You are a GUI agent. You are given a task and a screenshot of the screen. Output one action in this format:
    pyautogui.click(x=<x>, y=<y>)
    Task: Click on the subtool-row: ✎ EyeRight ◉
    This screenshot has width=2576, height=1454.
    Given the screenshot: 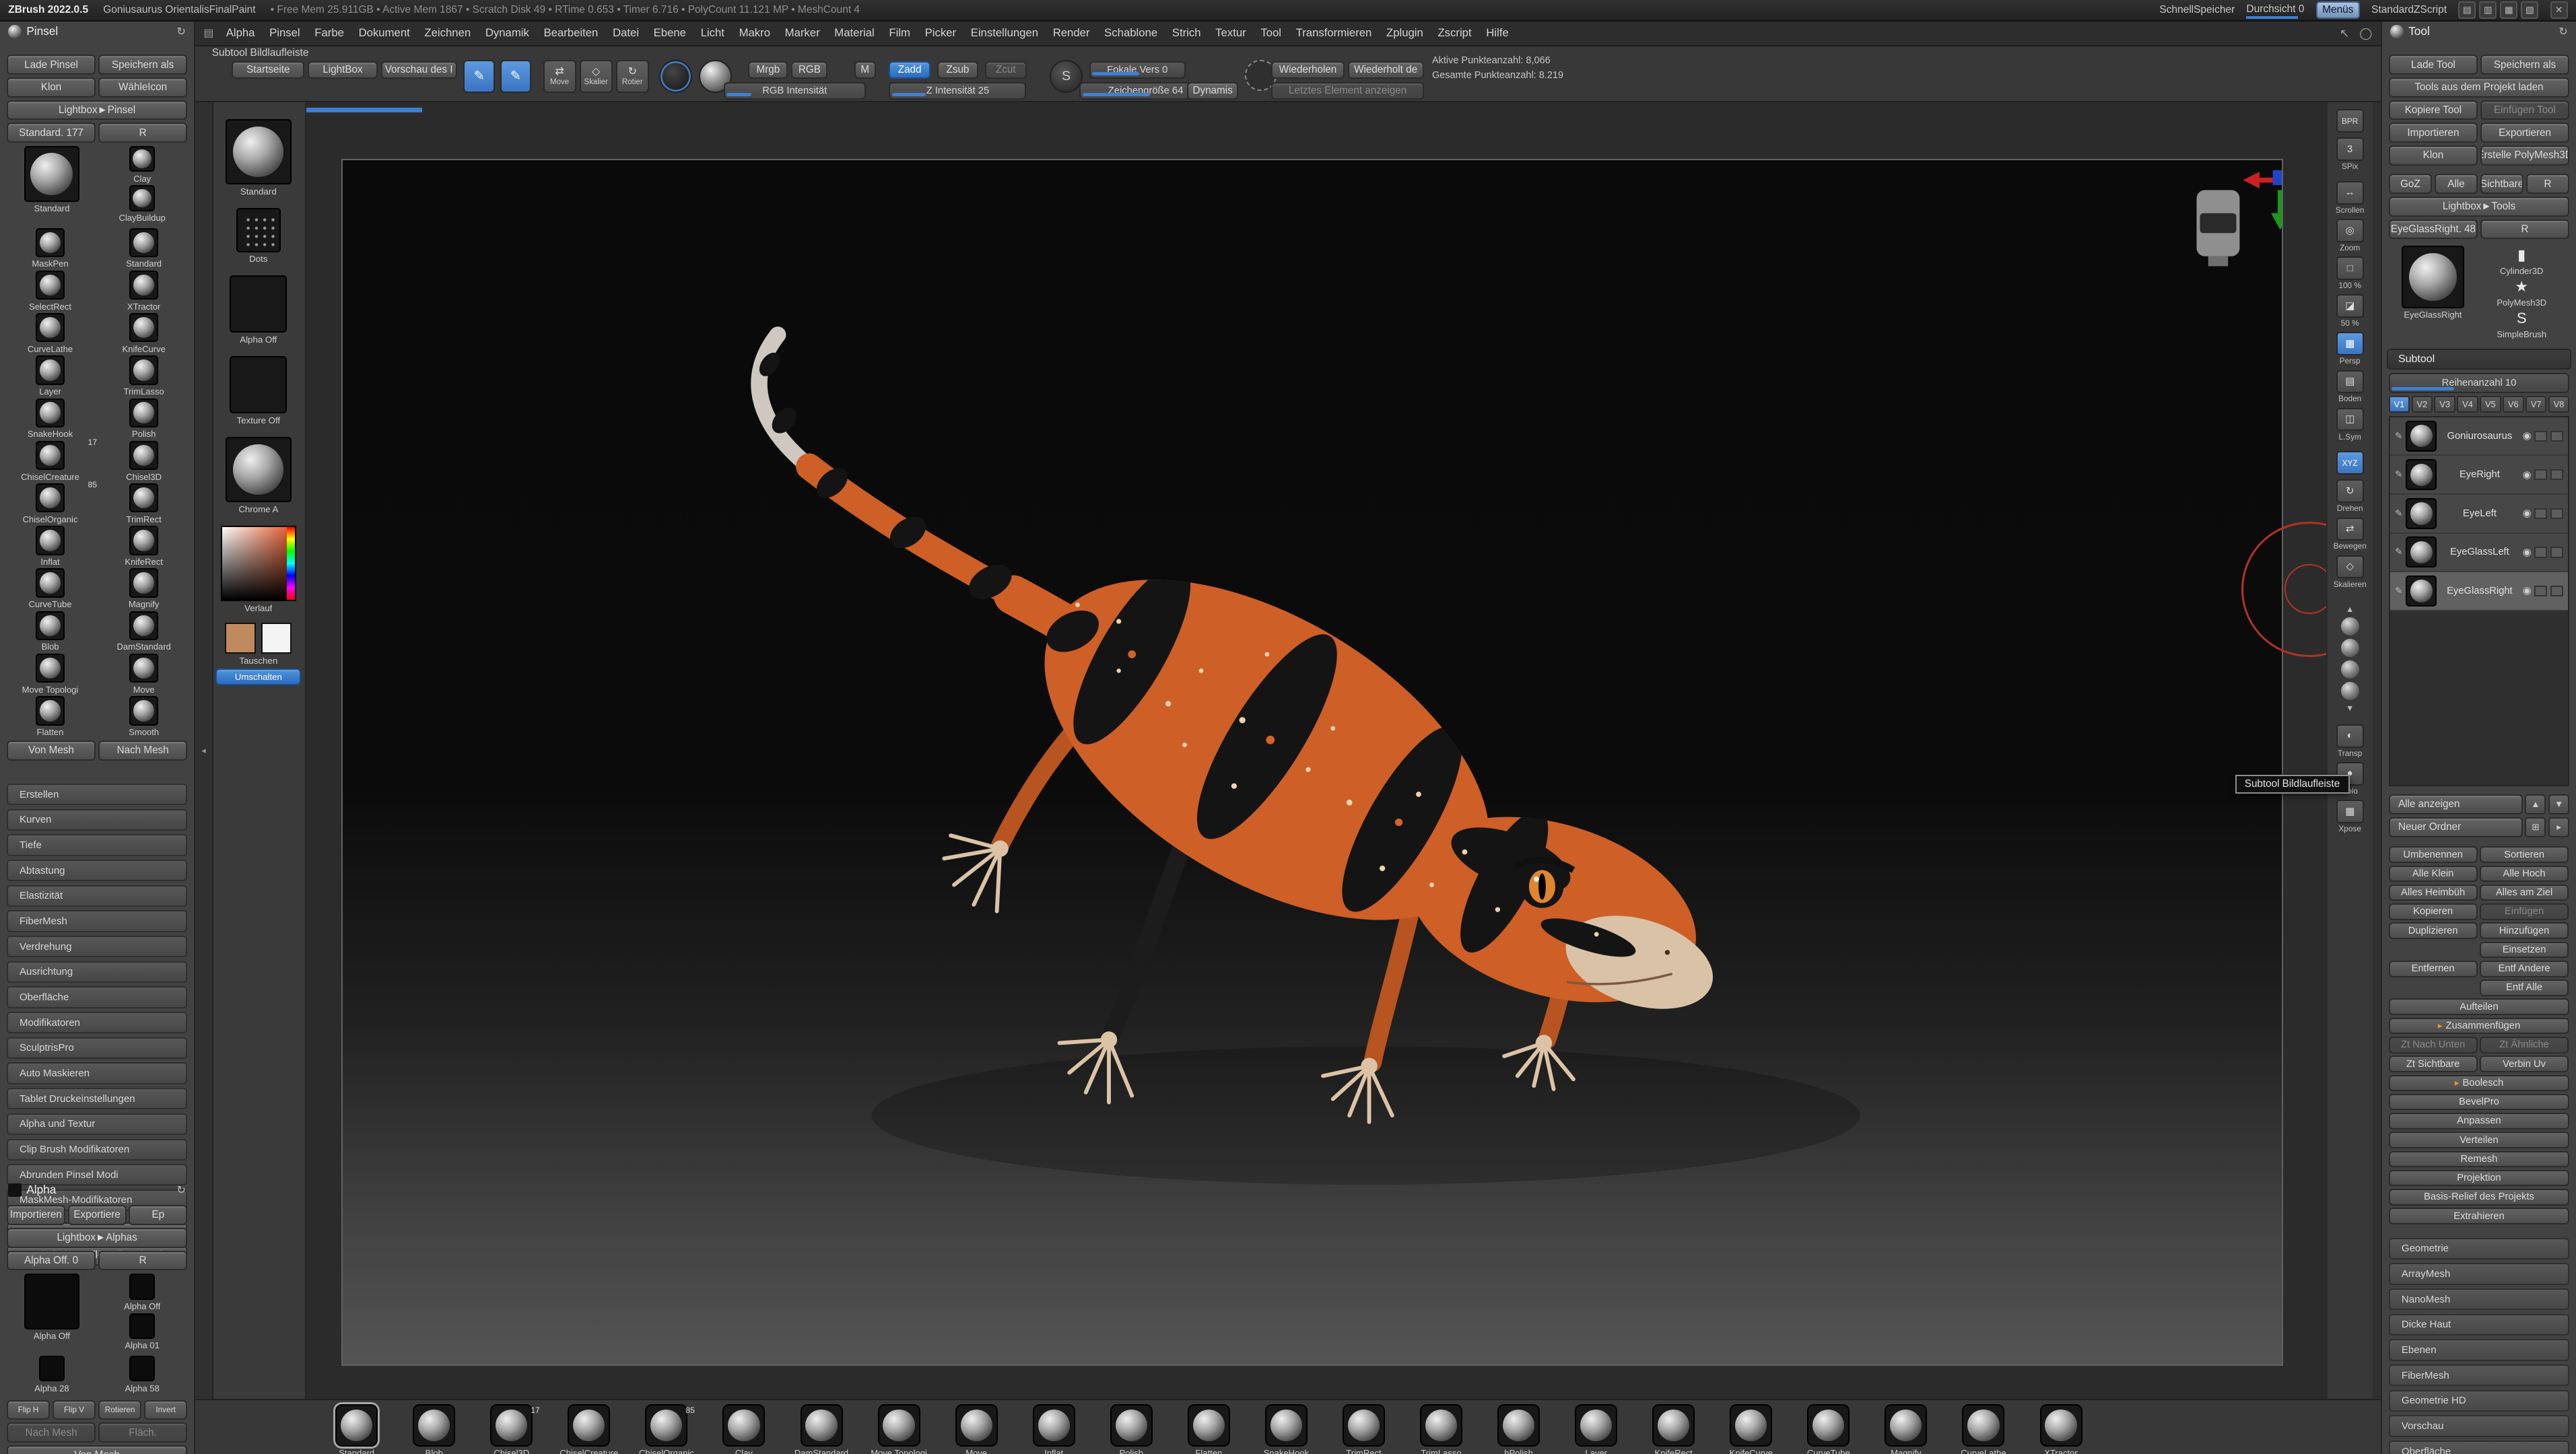 What is the action you would take?
    pyautogui.click(x=2479, y=475)
    